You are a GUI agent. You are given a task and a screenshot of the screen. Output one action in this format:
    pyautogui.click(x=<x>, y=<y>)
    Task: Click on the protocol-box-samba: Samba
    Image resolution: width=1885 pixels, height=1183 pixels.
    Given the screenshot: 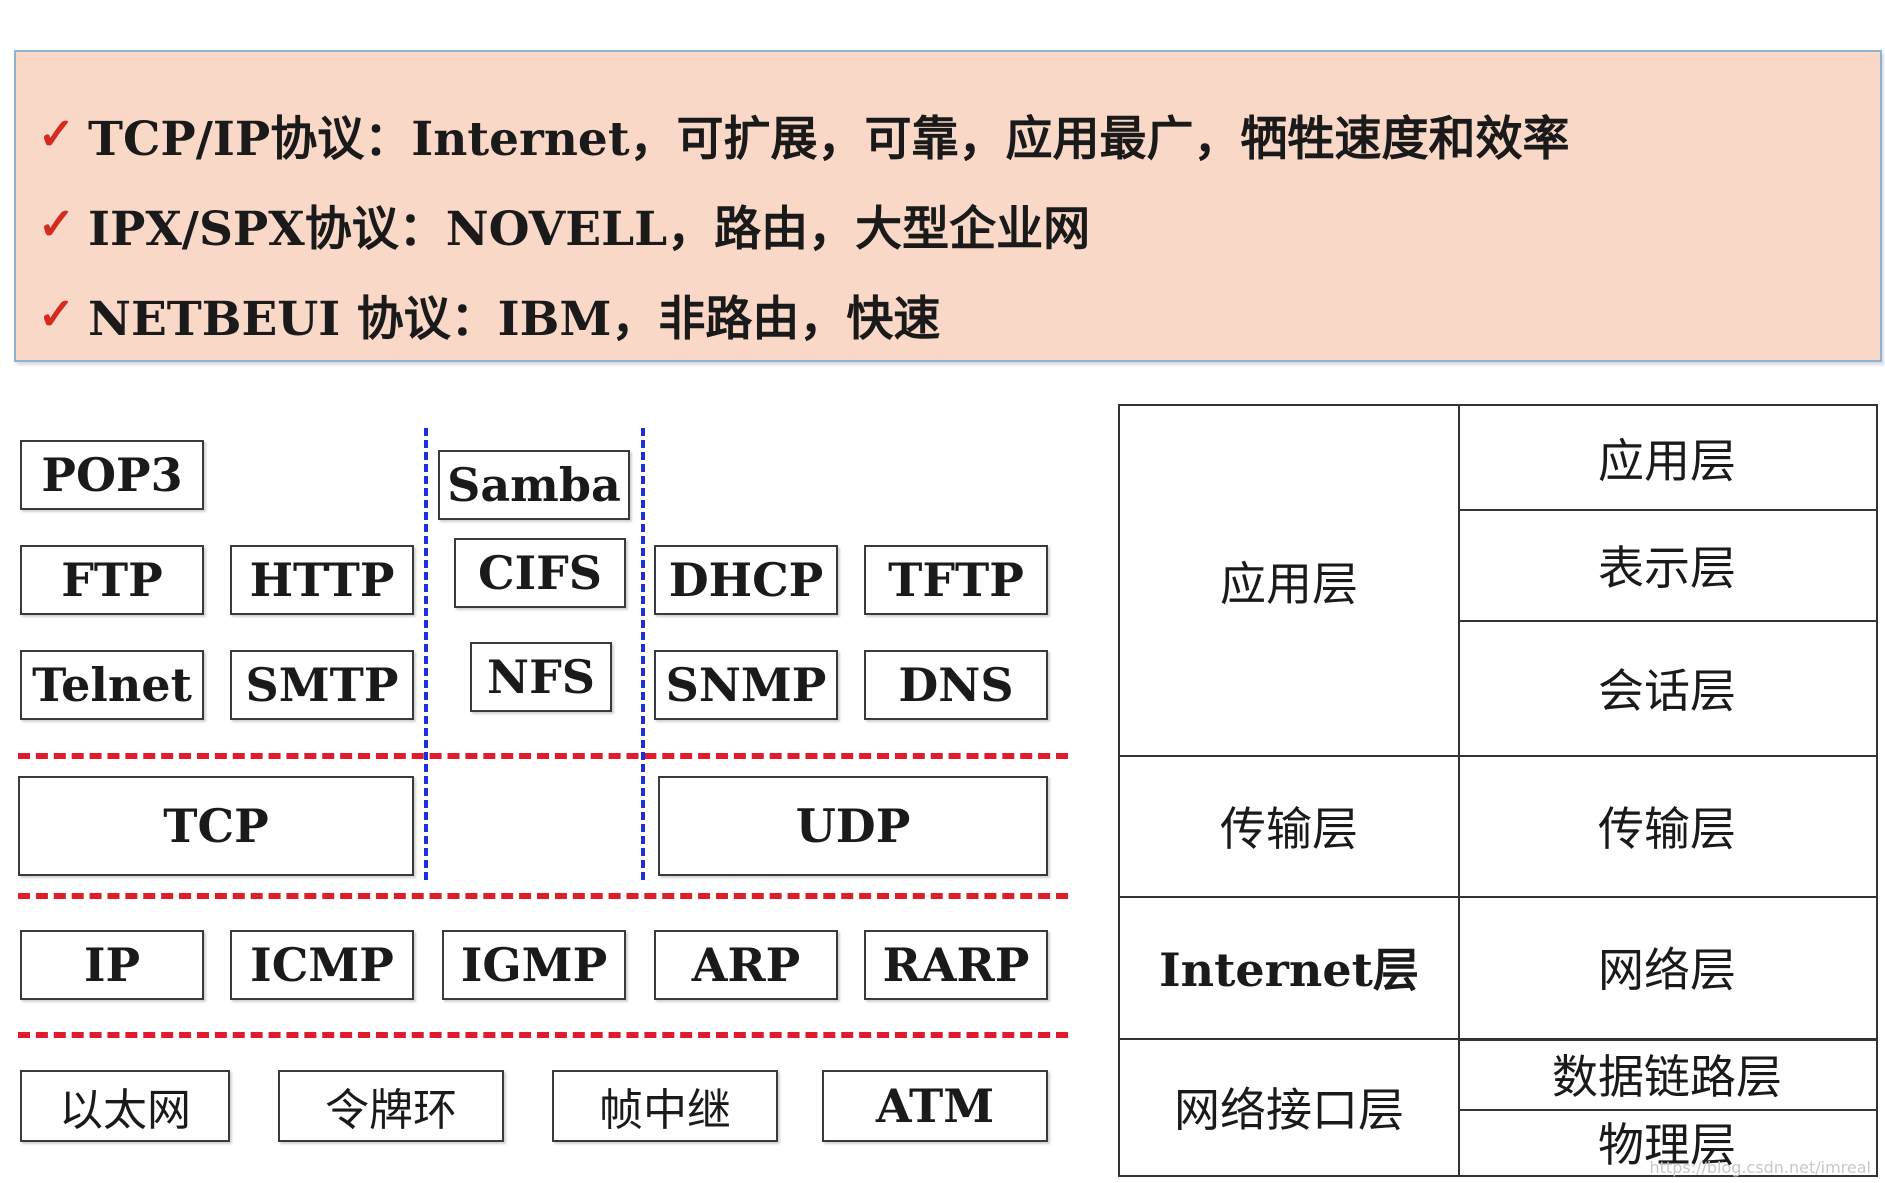 What is the action you would take?
    pyautogui.click(x=534, y=485)
    